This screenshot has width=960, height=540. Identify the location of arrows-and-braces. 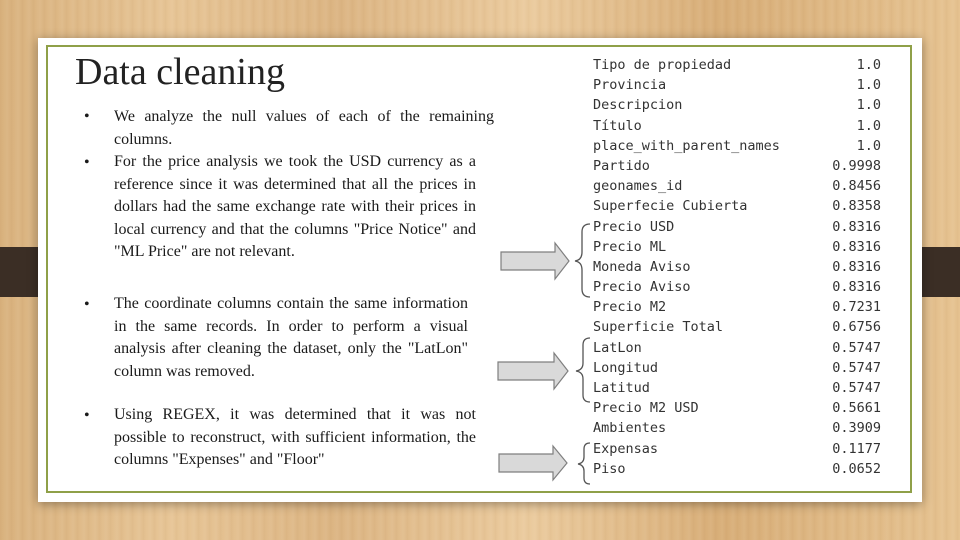
(544, 354).